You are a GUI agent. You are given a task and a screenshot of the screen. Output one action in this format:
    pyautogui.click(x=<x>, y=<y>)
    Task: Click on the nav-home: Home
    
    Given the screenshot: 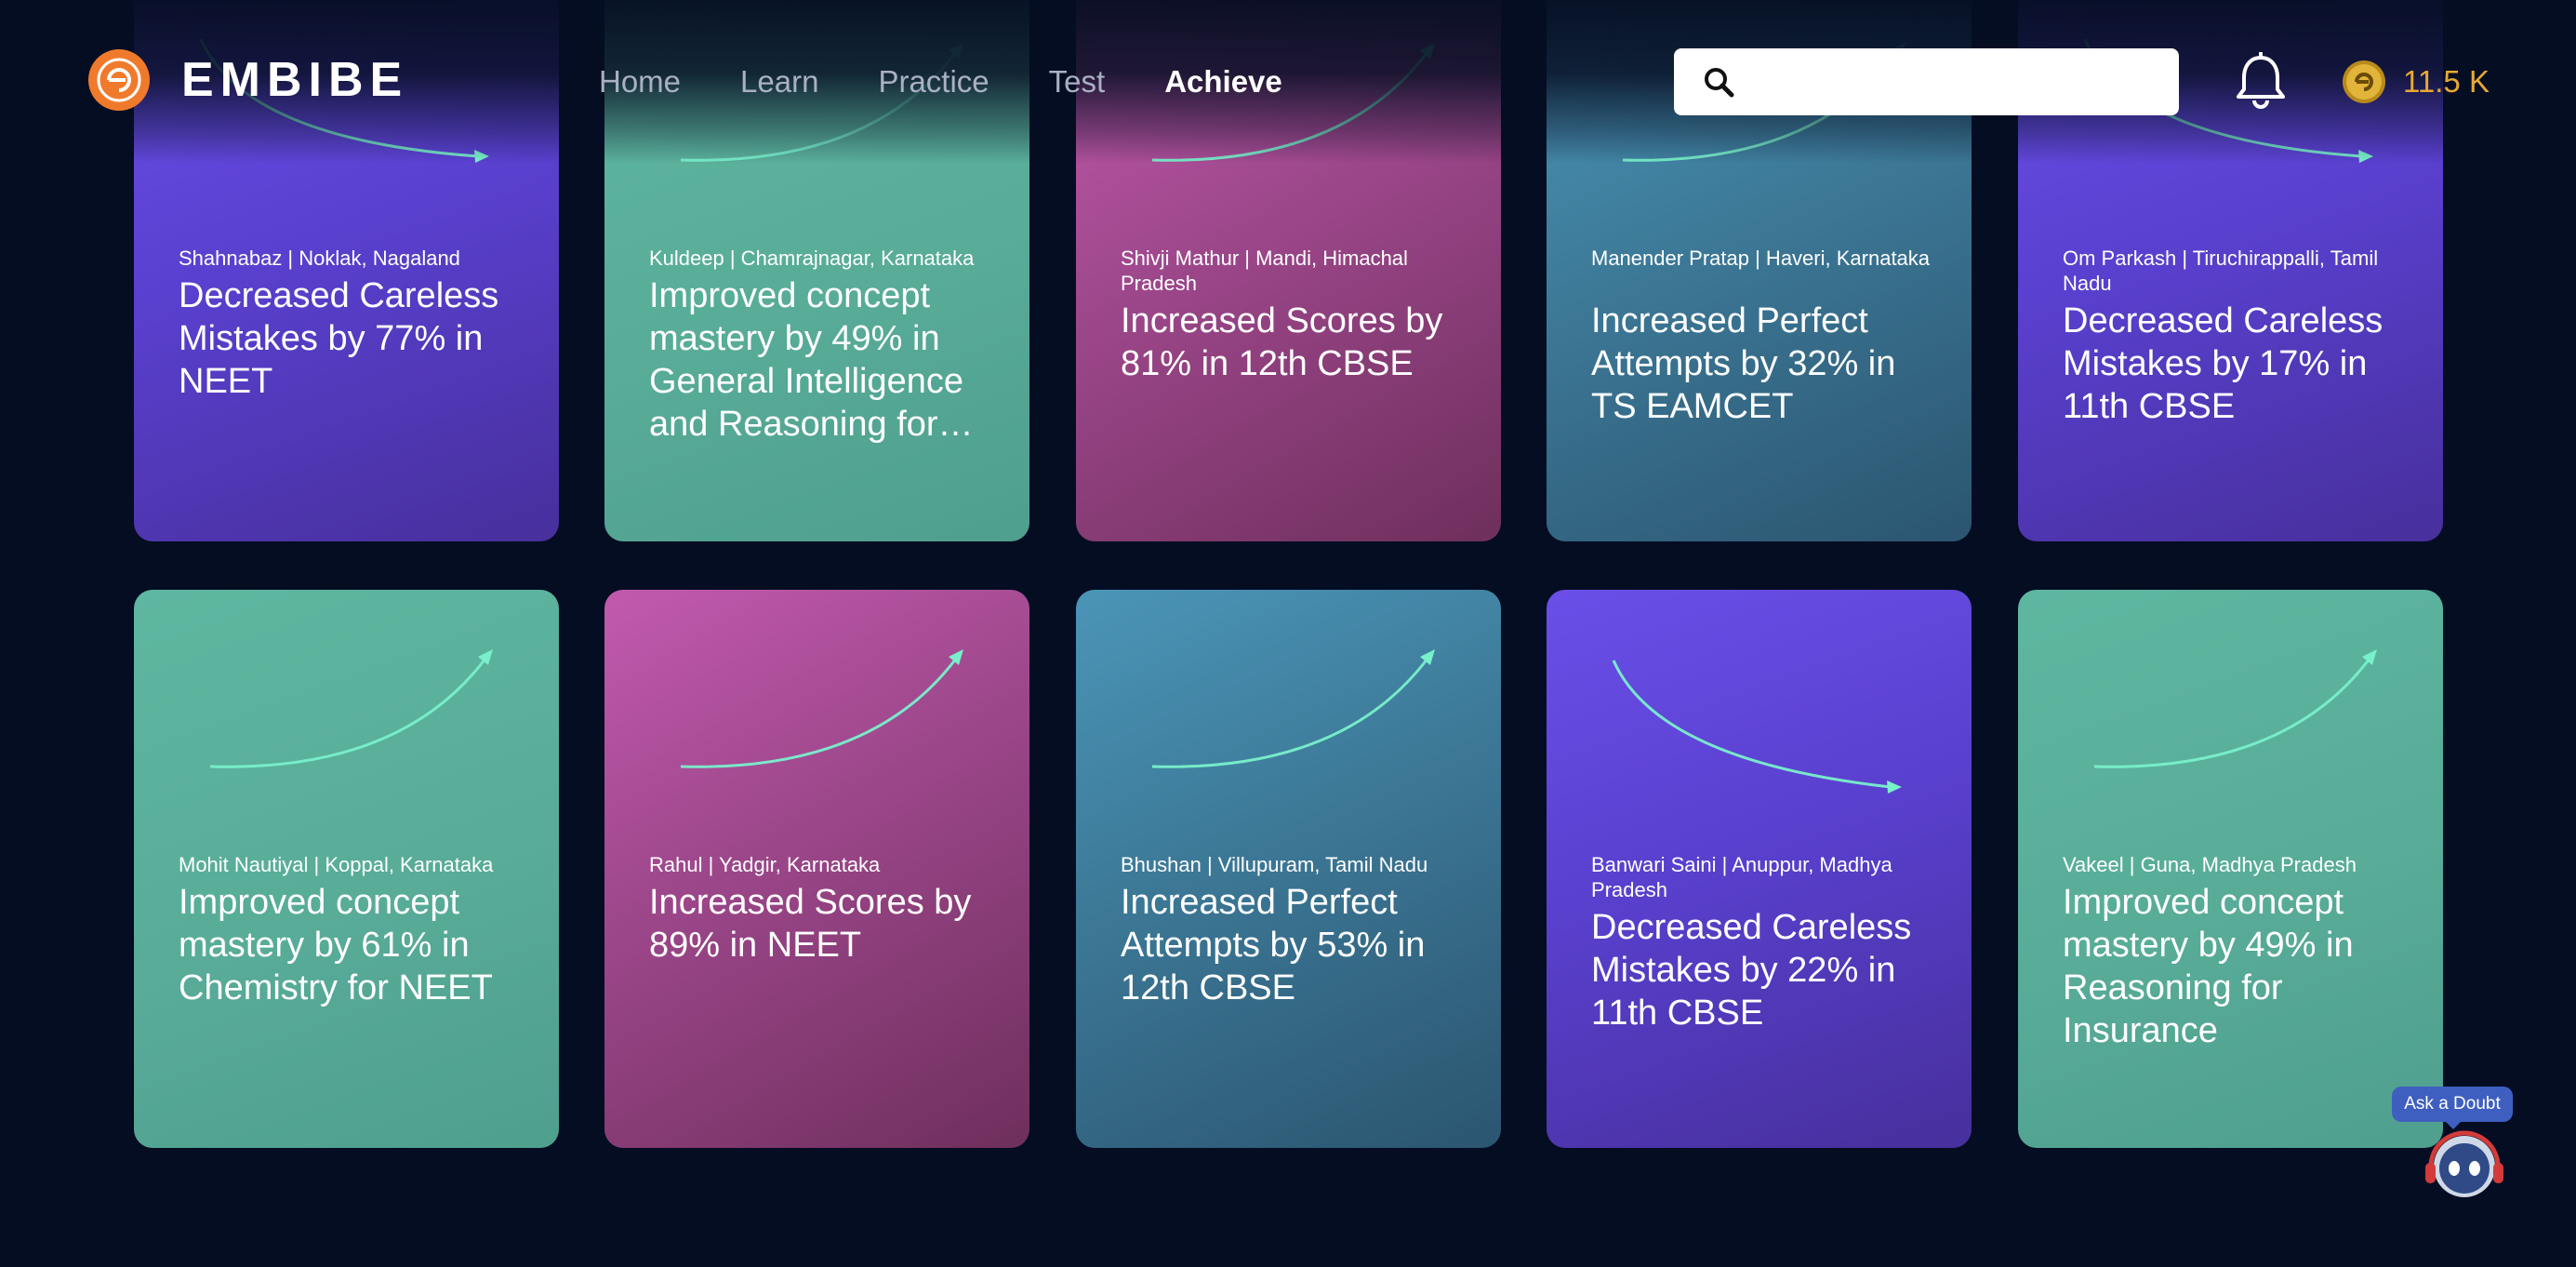 What is the action you would take?
    pyautogui.click(x=640, y=81)
    